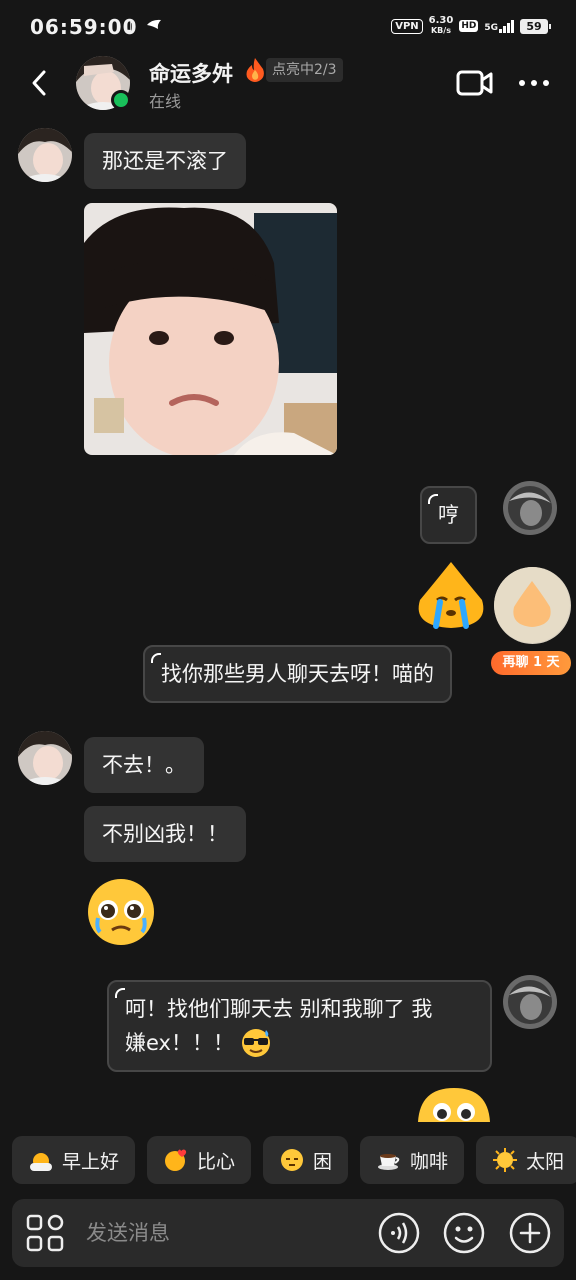 The height and width of the screenshot is (1280, 576). I want to click on quick-reply-chip: 比心, so click(199, 1160).